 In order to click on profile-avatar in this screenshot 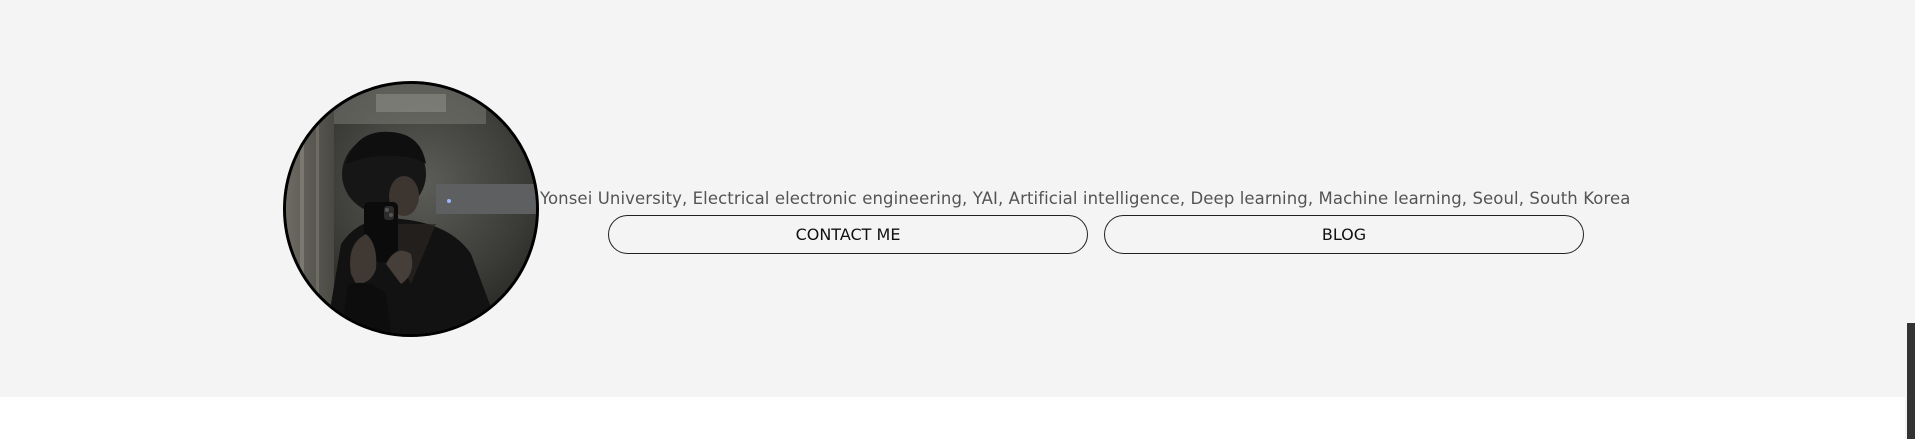, I will do `click(411, 209)`.